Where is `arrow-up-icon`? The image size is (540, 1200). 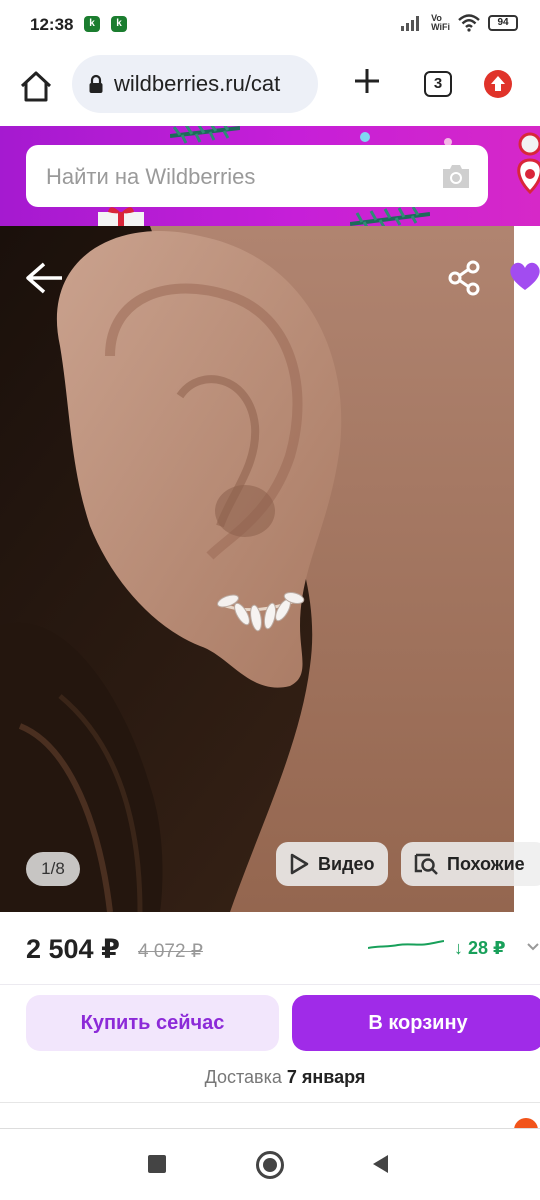 arrow-up-icon is located at coordinates (498, 83).